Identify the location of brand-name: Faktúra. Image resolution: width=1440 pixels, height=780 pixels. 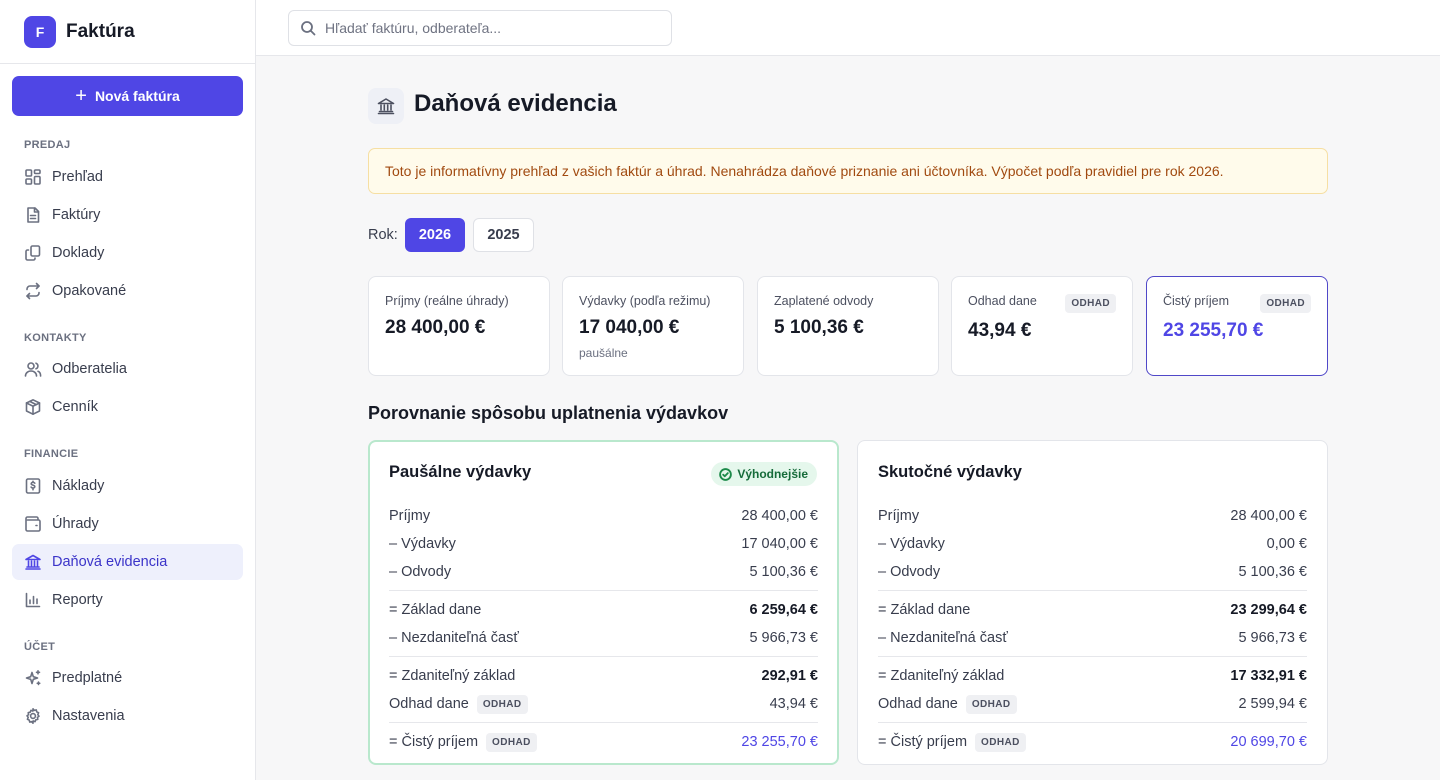
(100, 31).